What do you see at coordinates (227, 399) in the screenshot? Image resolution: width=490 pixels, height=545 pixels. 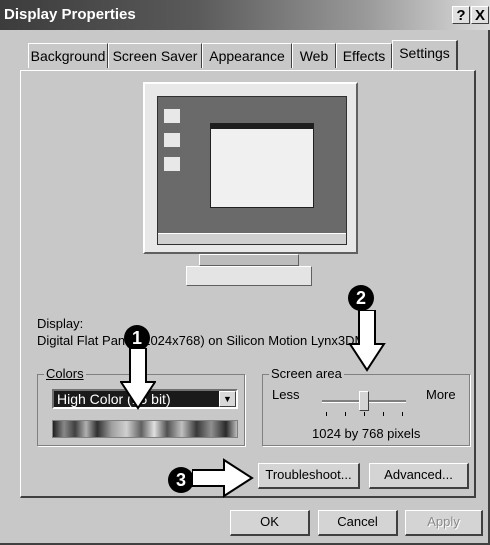 I see `chevron-down-icon: ▼` at bounding box center [227, 399].